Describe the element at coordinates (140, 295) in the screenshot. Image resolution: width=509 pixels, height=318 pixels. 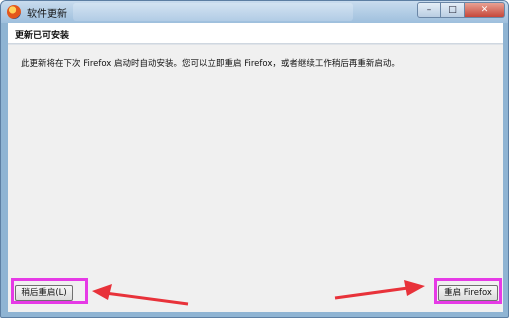
I see `arrow-left-icon` at that location.